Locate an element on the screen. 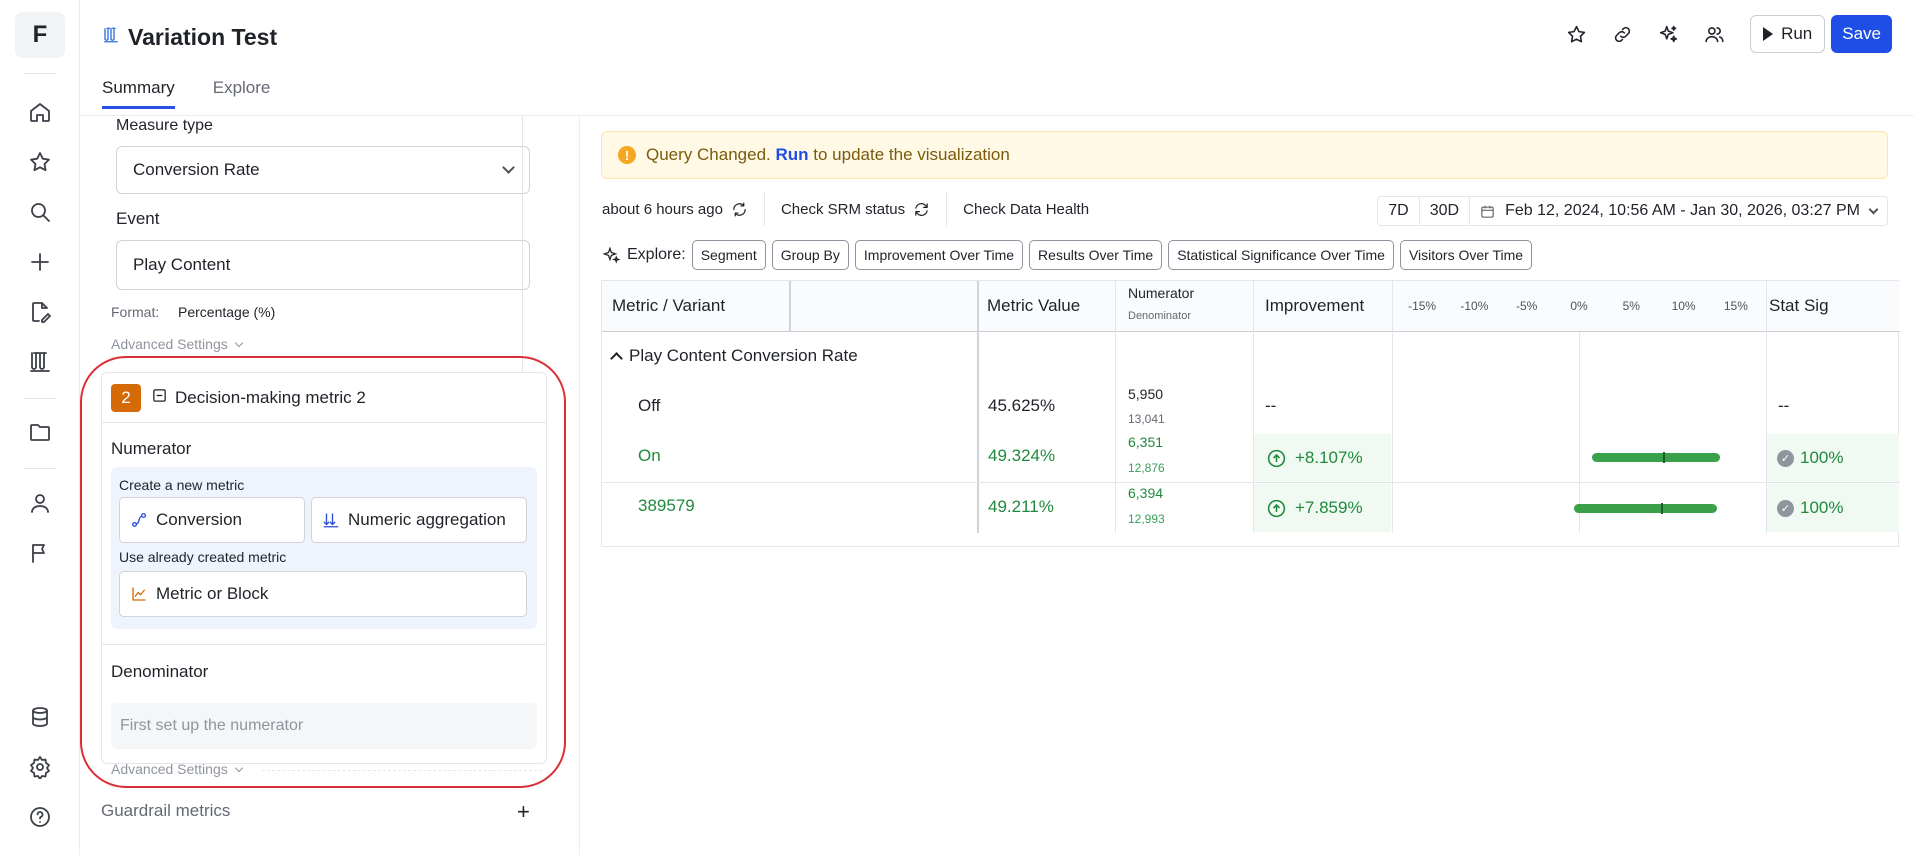  header-numerator: Numerator is located at coordinates (1161, 293).